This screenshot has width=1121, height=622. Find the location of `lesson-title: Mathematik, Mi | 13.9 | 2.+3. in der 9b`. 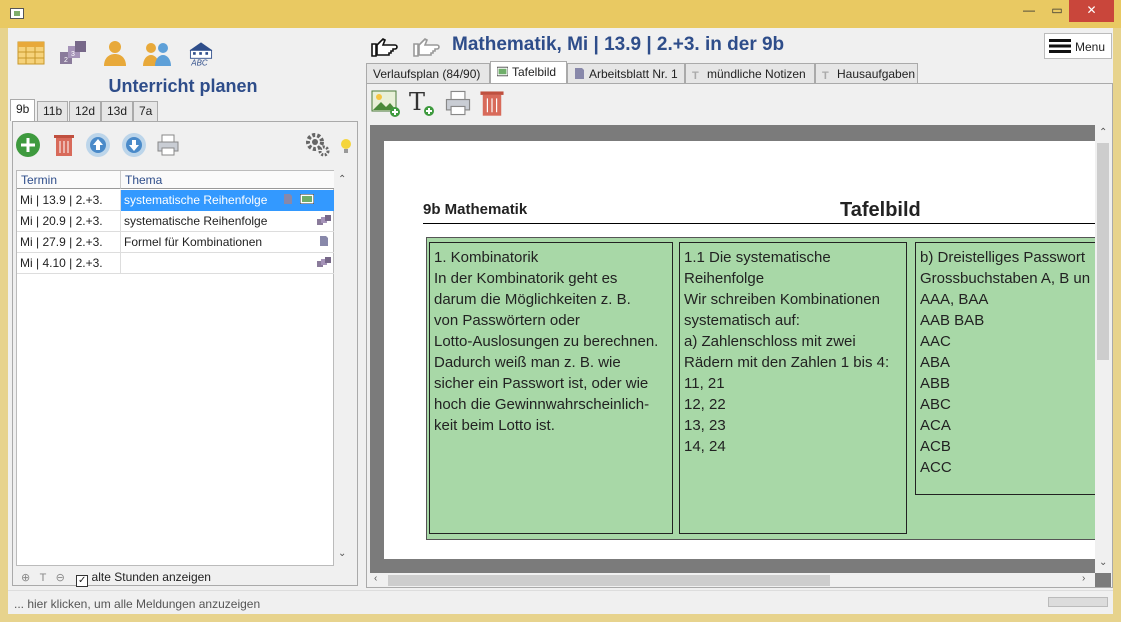

lesson-title: Mathematik, Mi | 13.9 | 2.+3. in der 9b is located at coordinates (618, 44).